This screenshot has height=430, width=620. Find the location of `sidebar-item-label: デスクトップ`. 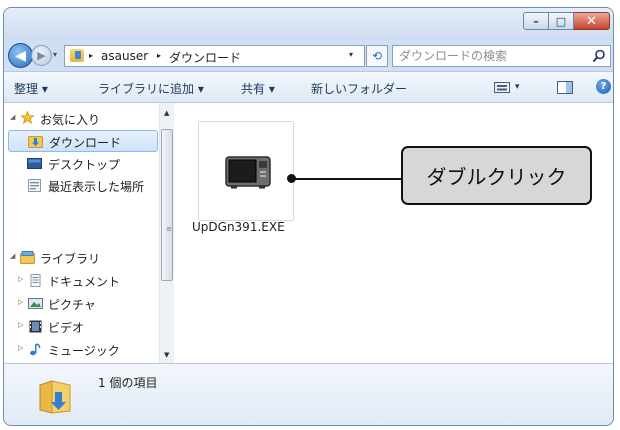

sidebar-item-label: デスクトップ is located at coordinates (84, 165).